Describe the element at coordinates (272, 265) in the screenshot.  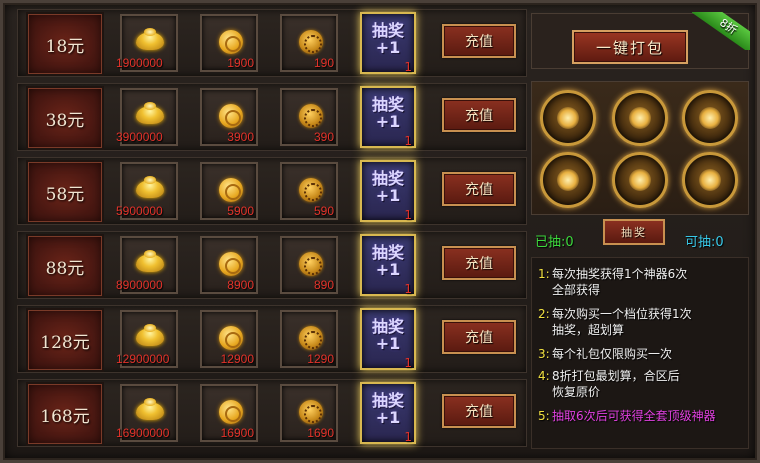
I see `tier-row: 88元 8900000 8900 890 抽奖 +1 1 充值` at that location.